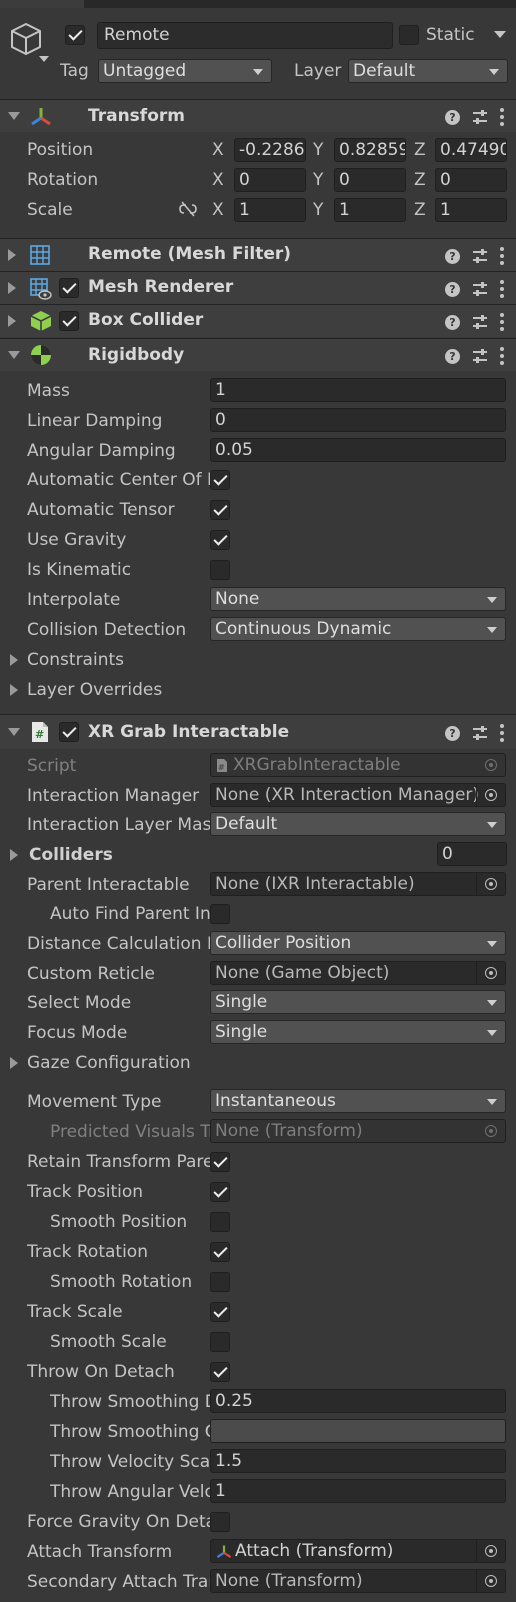 The image size is (516, 1602). I want to click on tag-dropdown: Untagged, so click(185, 71).